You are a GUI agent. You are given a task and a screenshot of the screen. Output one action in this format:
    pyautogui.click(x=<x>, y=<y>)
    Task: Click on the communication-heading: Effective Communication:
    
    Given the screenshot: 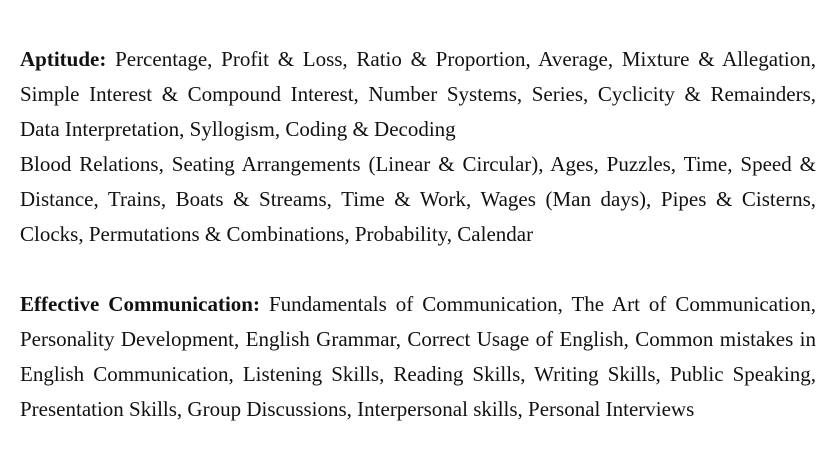 What is the action you would take?
    pyautogui.click(x=140, y=304)
    